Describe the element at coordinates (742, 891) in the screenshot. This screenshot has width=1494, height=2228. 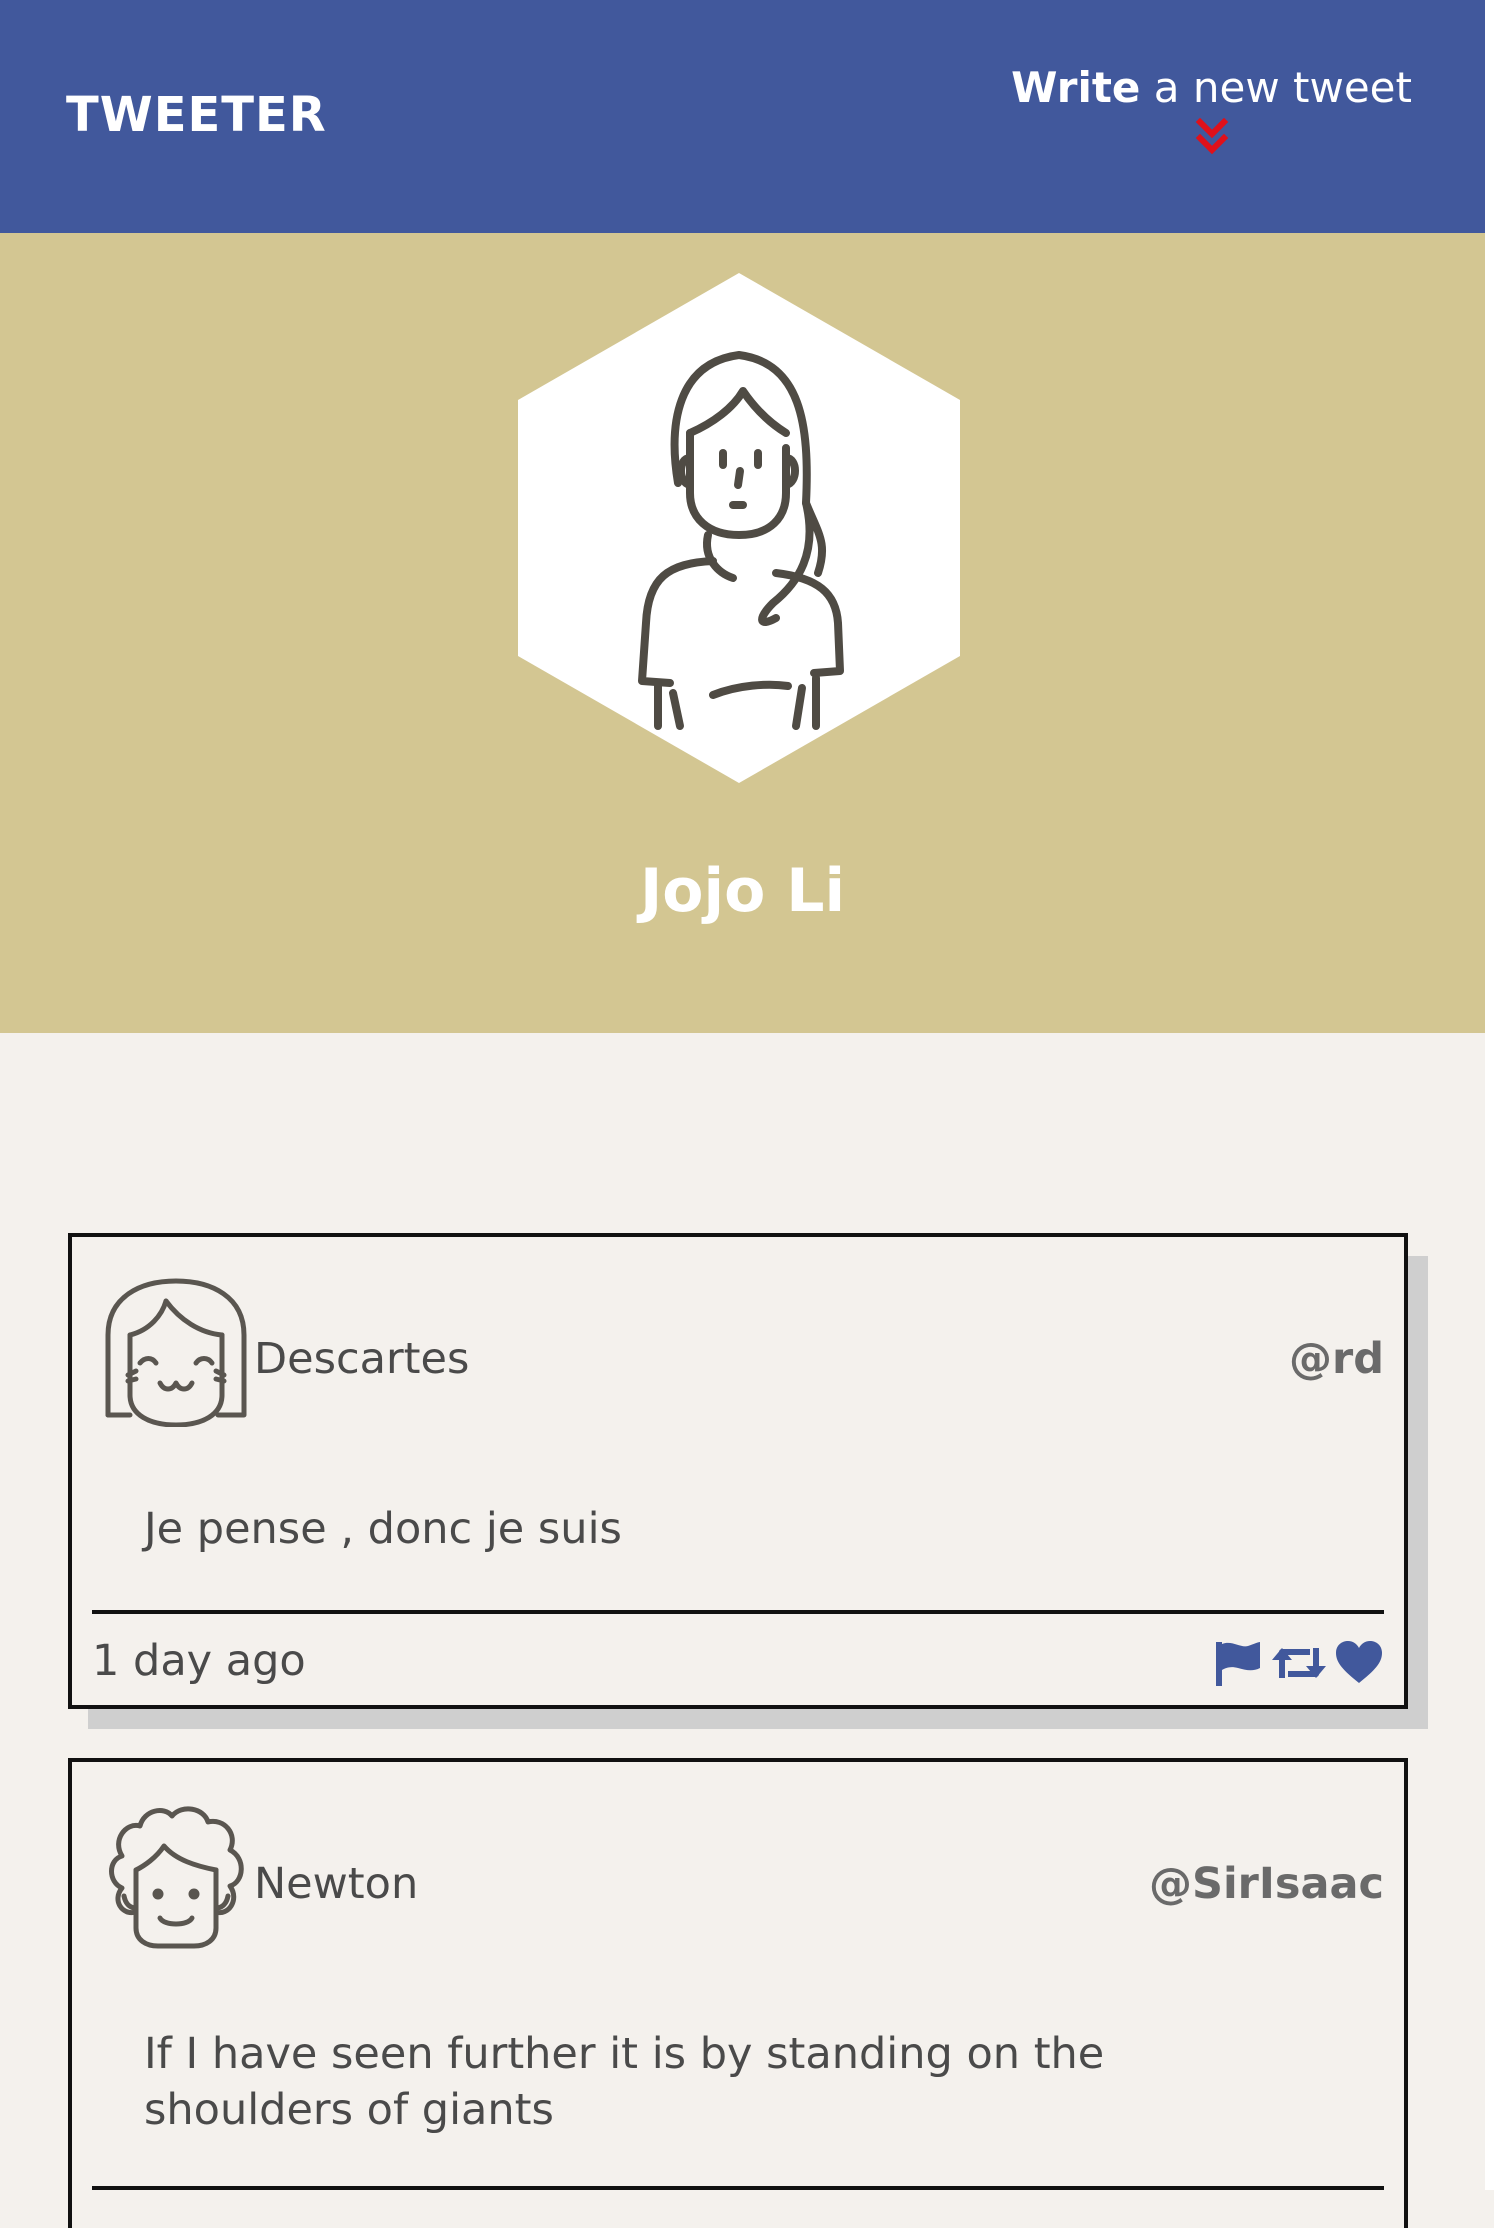
I see `profile-name: Jojo Li` at that location.